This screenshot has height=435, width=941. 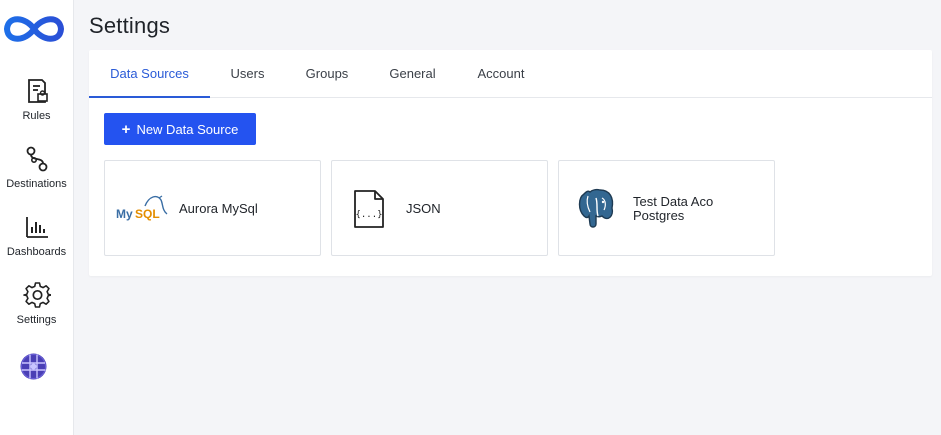 I want to click on new-data-source-label: New Data Source, so click(x=187, y=129).